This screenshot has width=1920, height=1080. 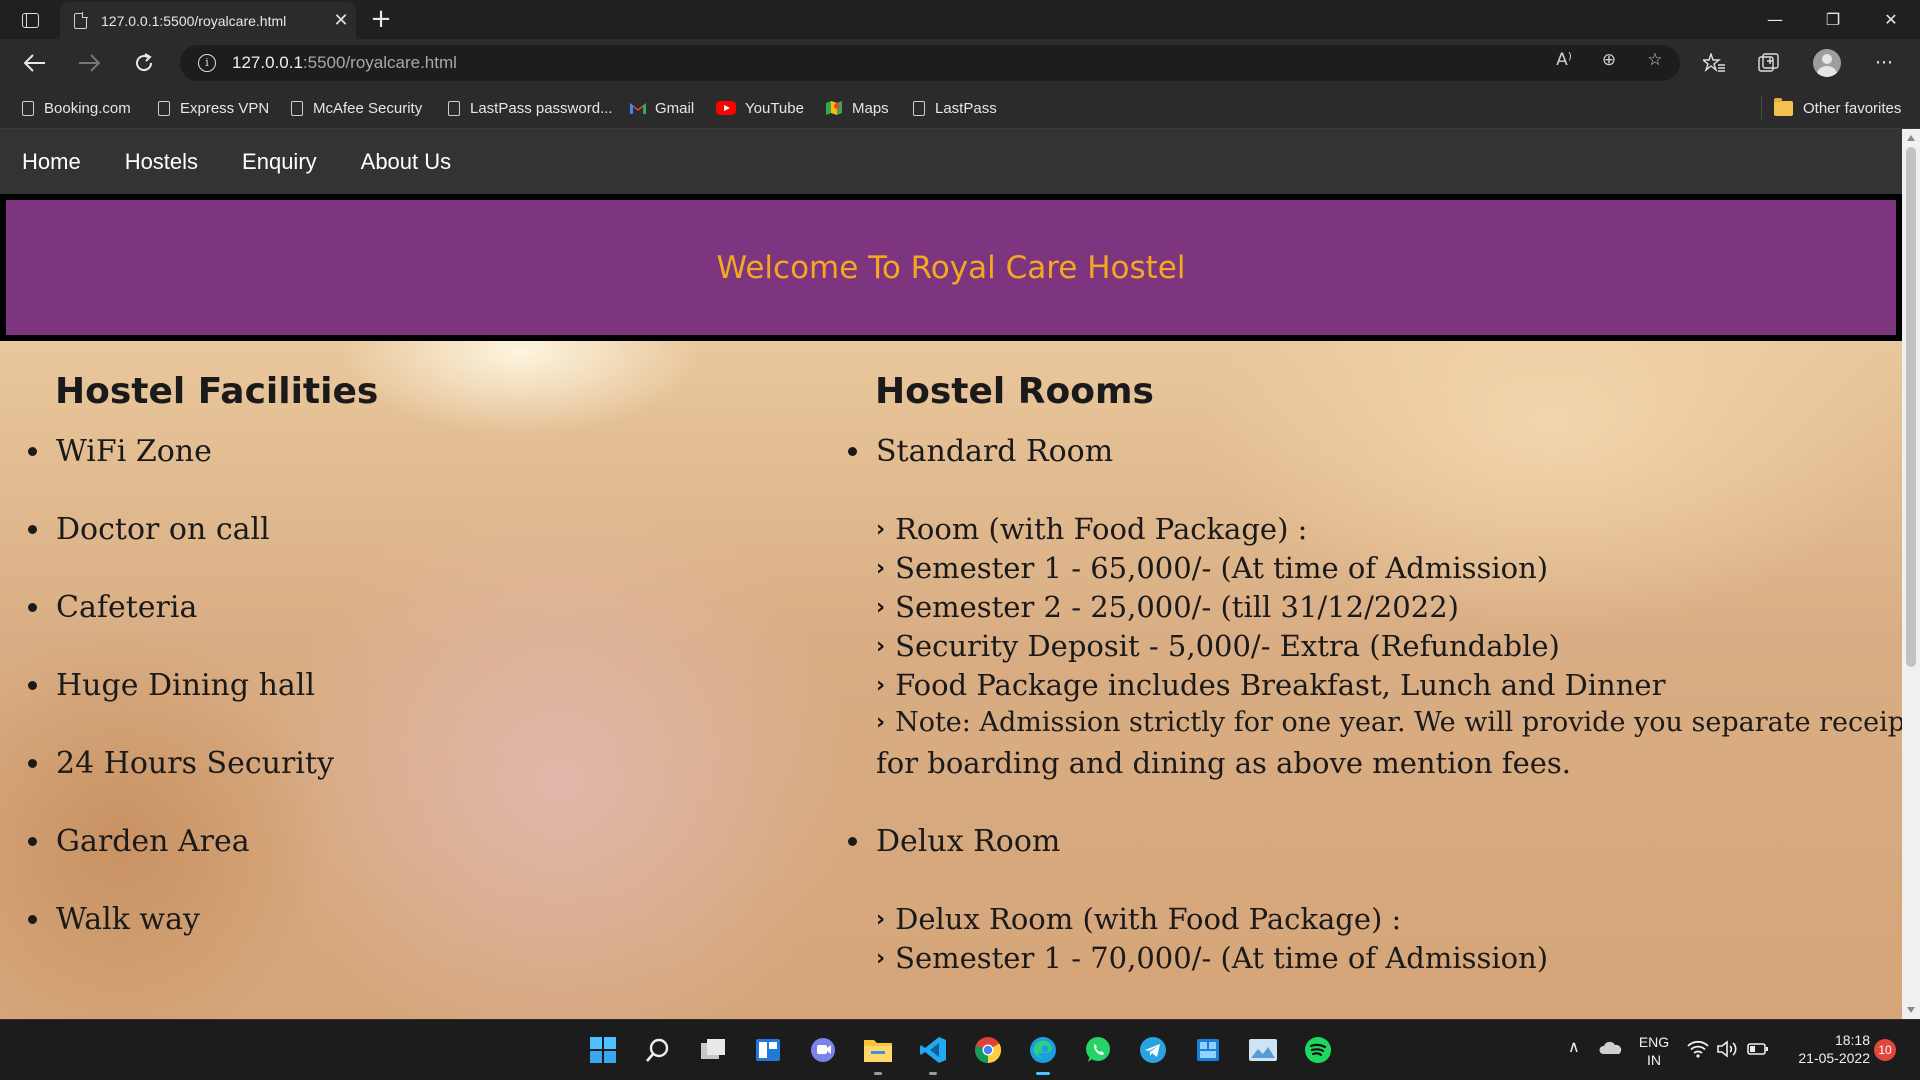 What do you see at coordinates (1654, 1051) in the screenshot?
I see `language-indicator: ENG IN` at bounding box center [1654, 1051].